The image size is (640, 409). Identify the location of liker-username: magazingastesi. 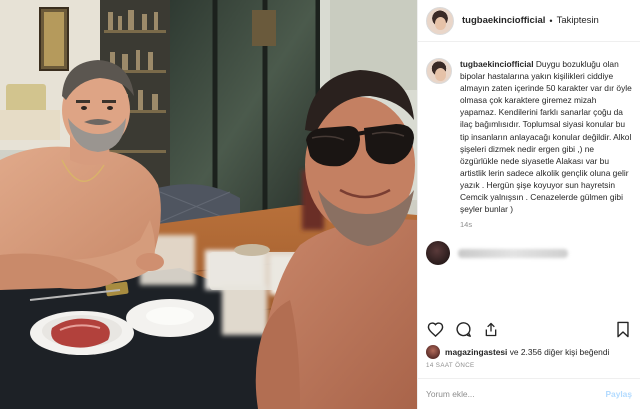
(476, 352).